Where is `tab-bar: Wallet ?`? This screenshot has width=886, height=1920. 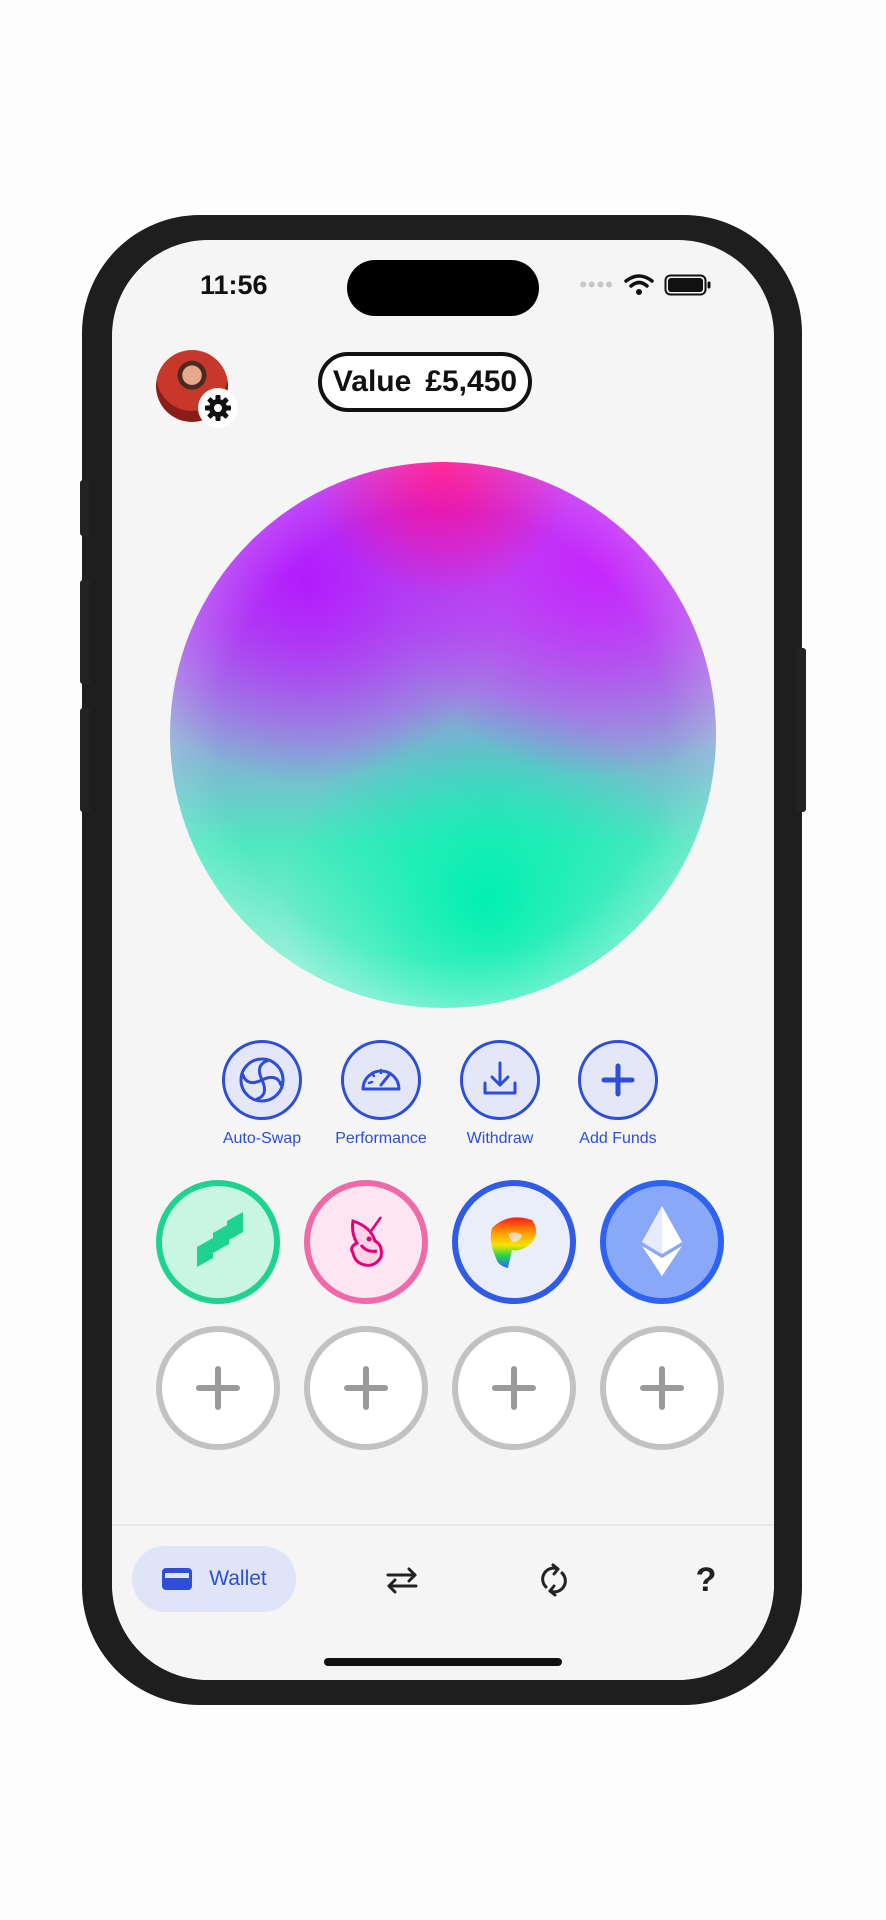 tab-bar: Wallet ? is located at coordinates (443, 1602).